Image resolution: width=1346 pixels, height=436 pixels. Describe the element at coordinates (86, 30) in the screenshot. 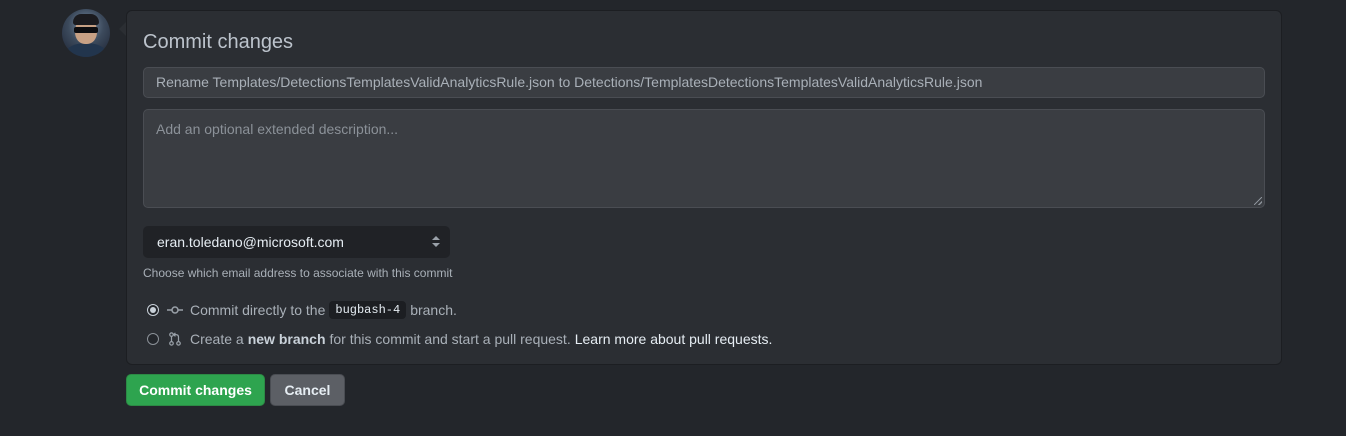

I see `avatar-glasses` at that location.